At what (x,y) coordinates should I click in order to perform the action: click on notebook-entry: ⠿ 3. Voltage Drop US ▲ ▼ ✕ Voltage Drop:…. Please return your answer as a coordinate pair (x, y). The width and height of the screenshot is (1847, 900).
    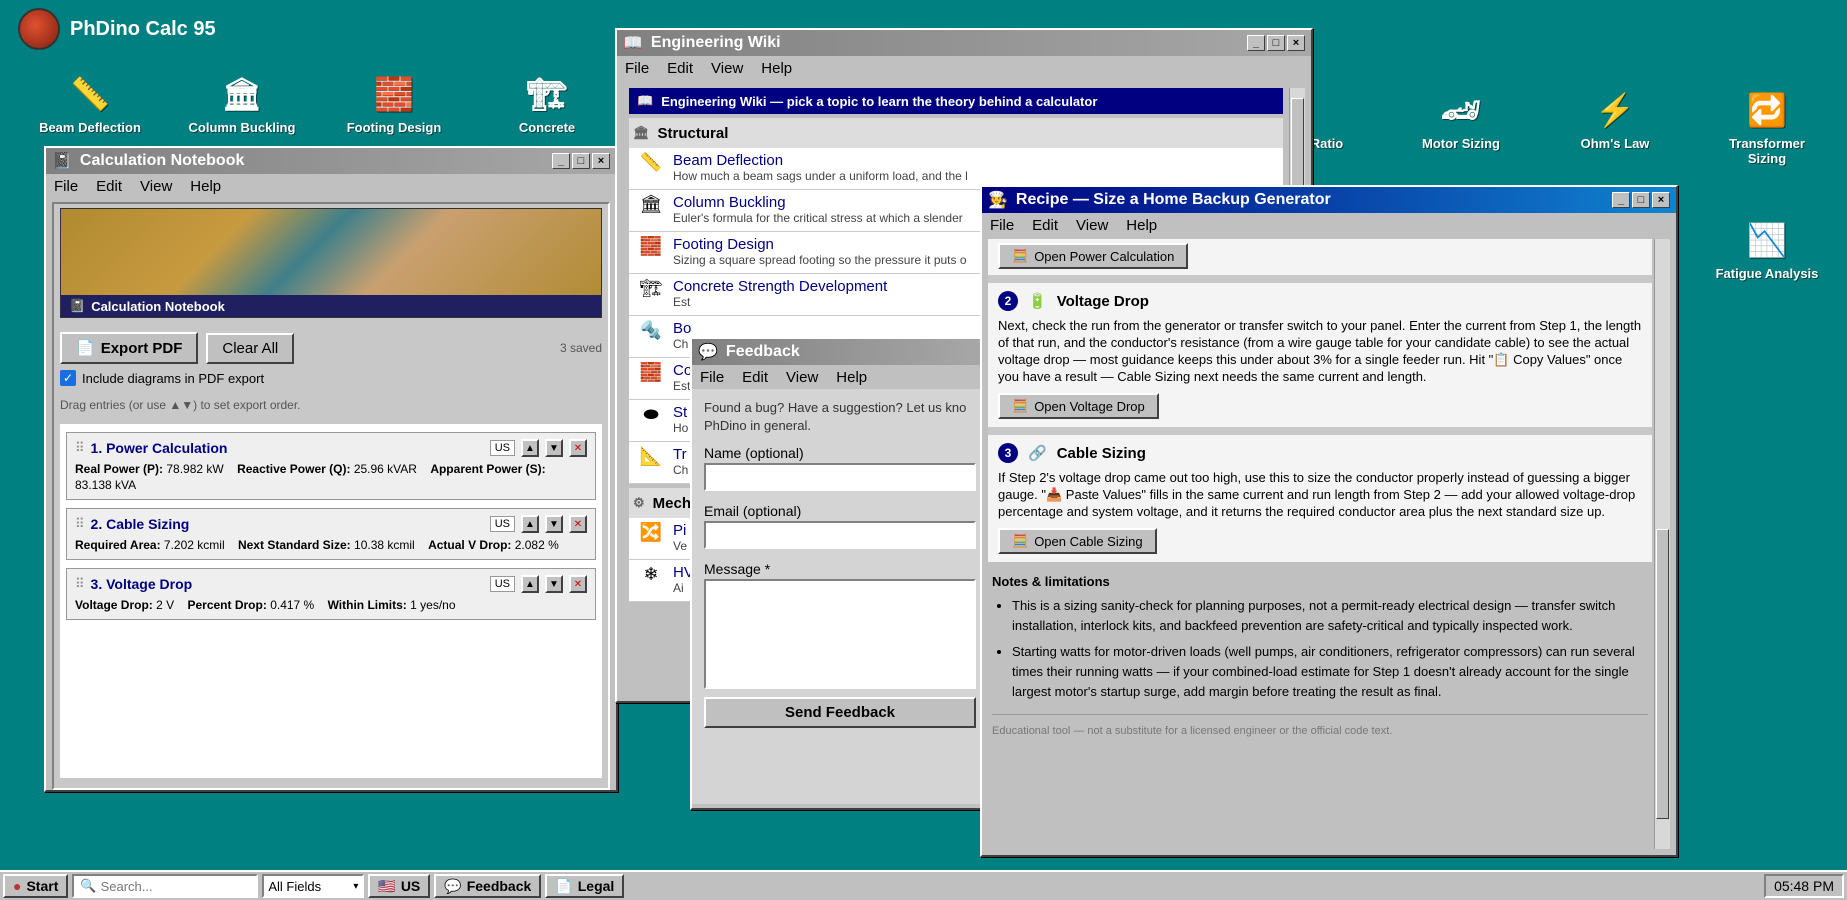
    Looking at the image, I should click on (331, 594).